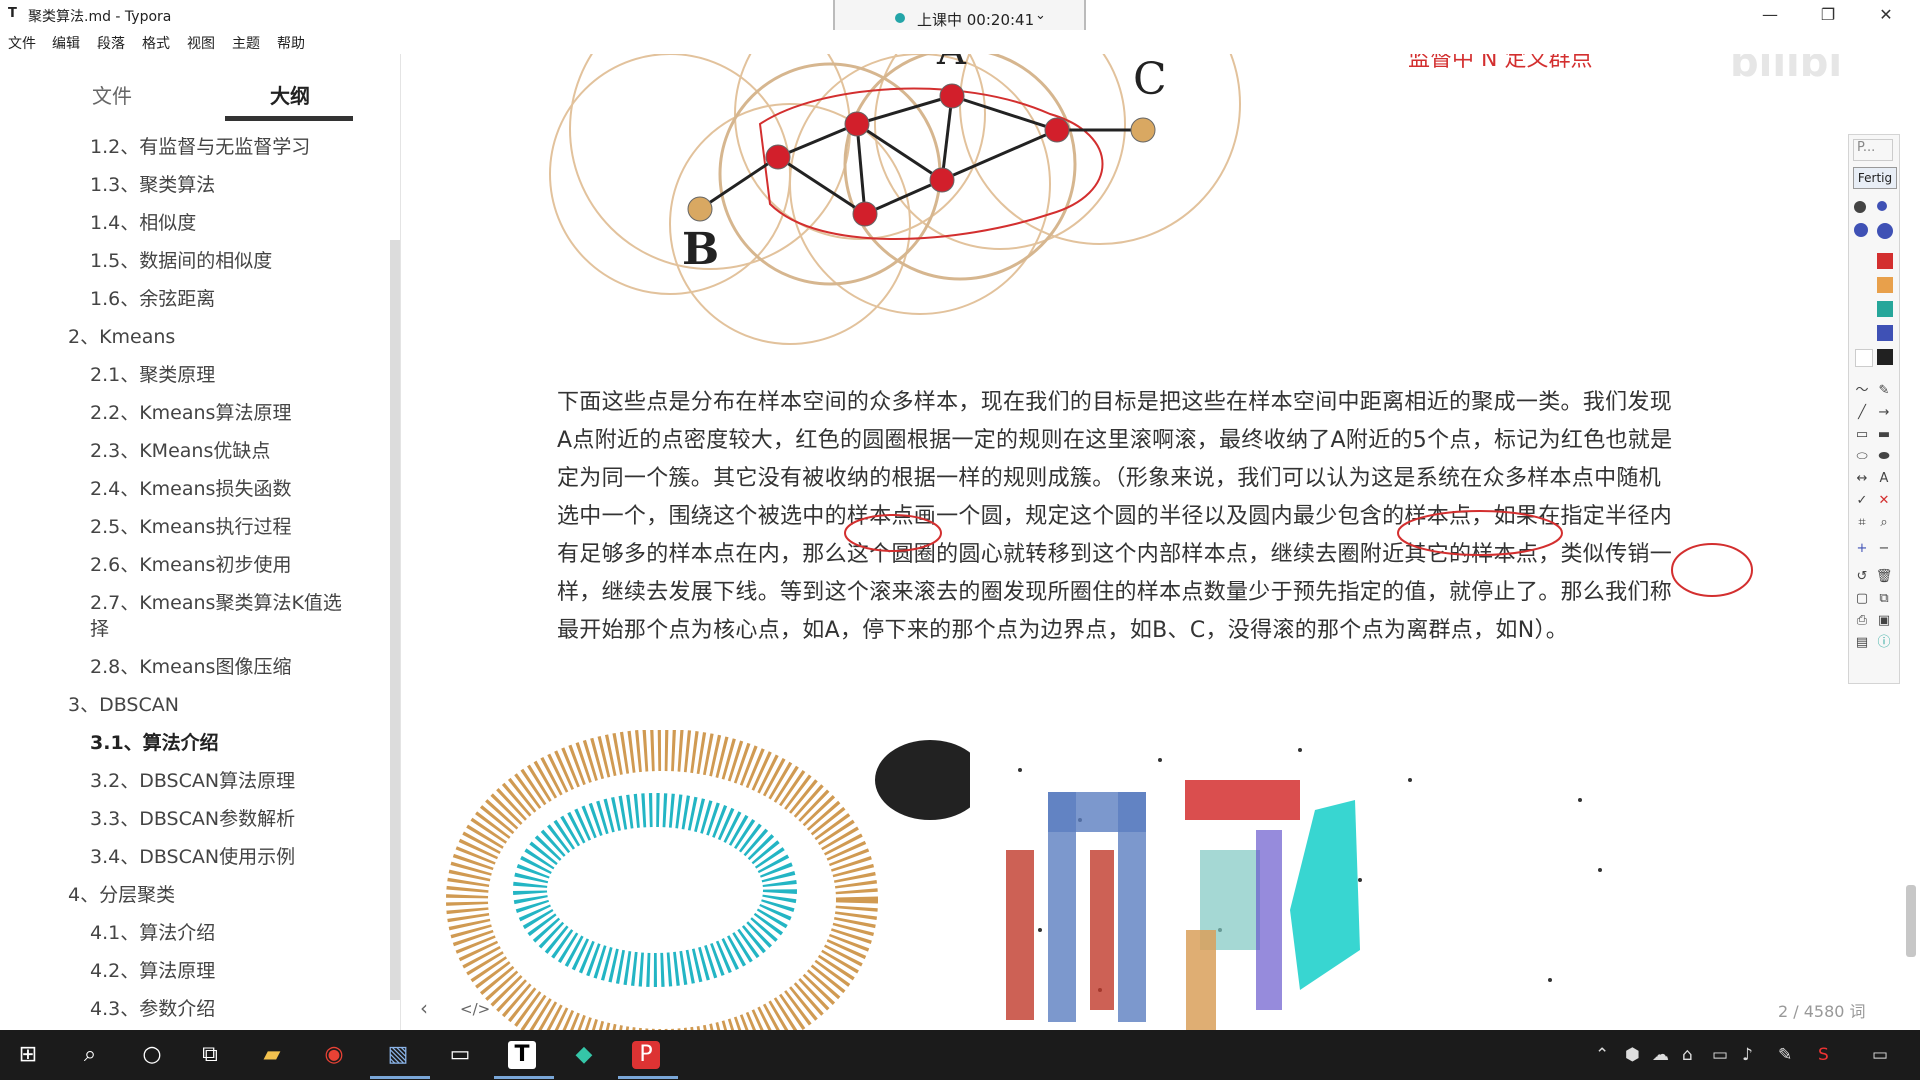  What do you see at coordinates (1884, 549) in the screenshot?
I see `minus-icon: −` at bounding box center [1884, 549].